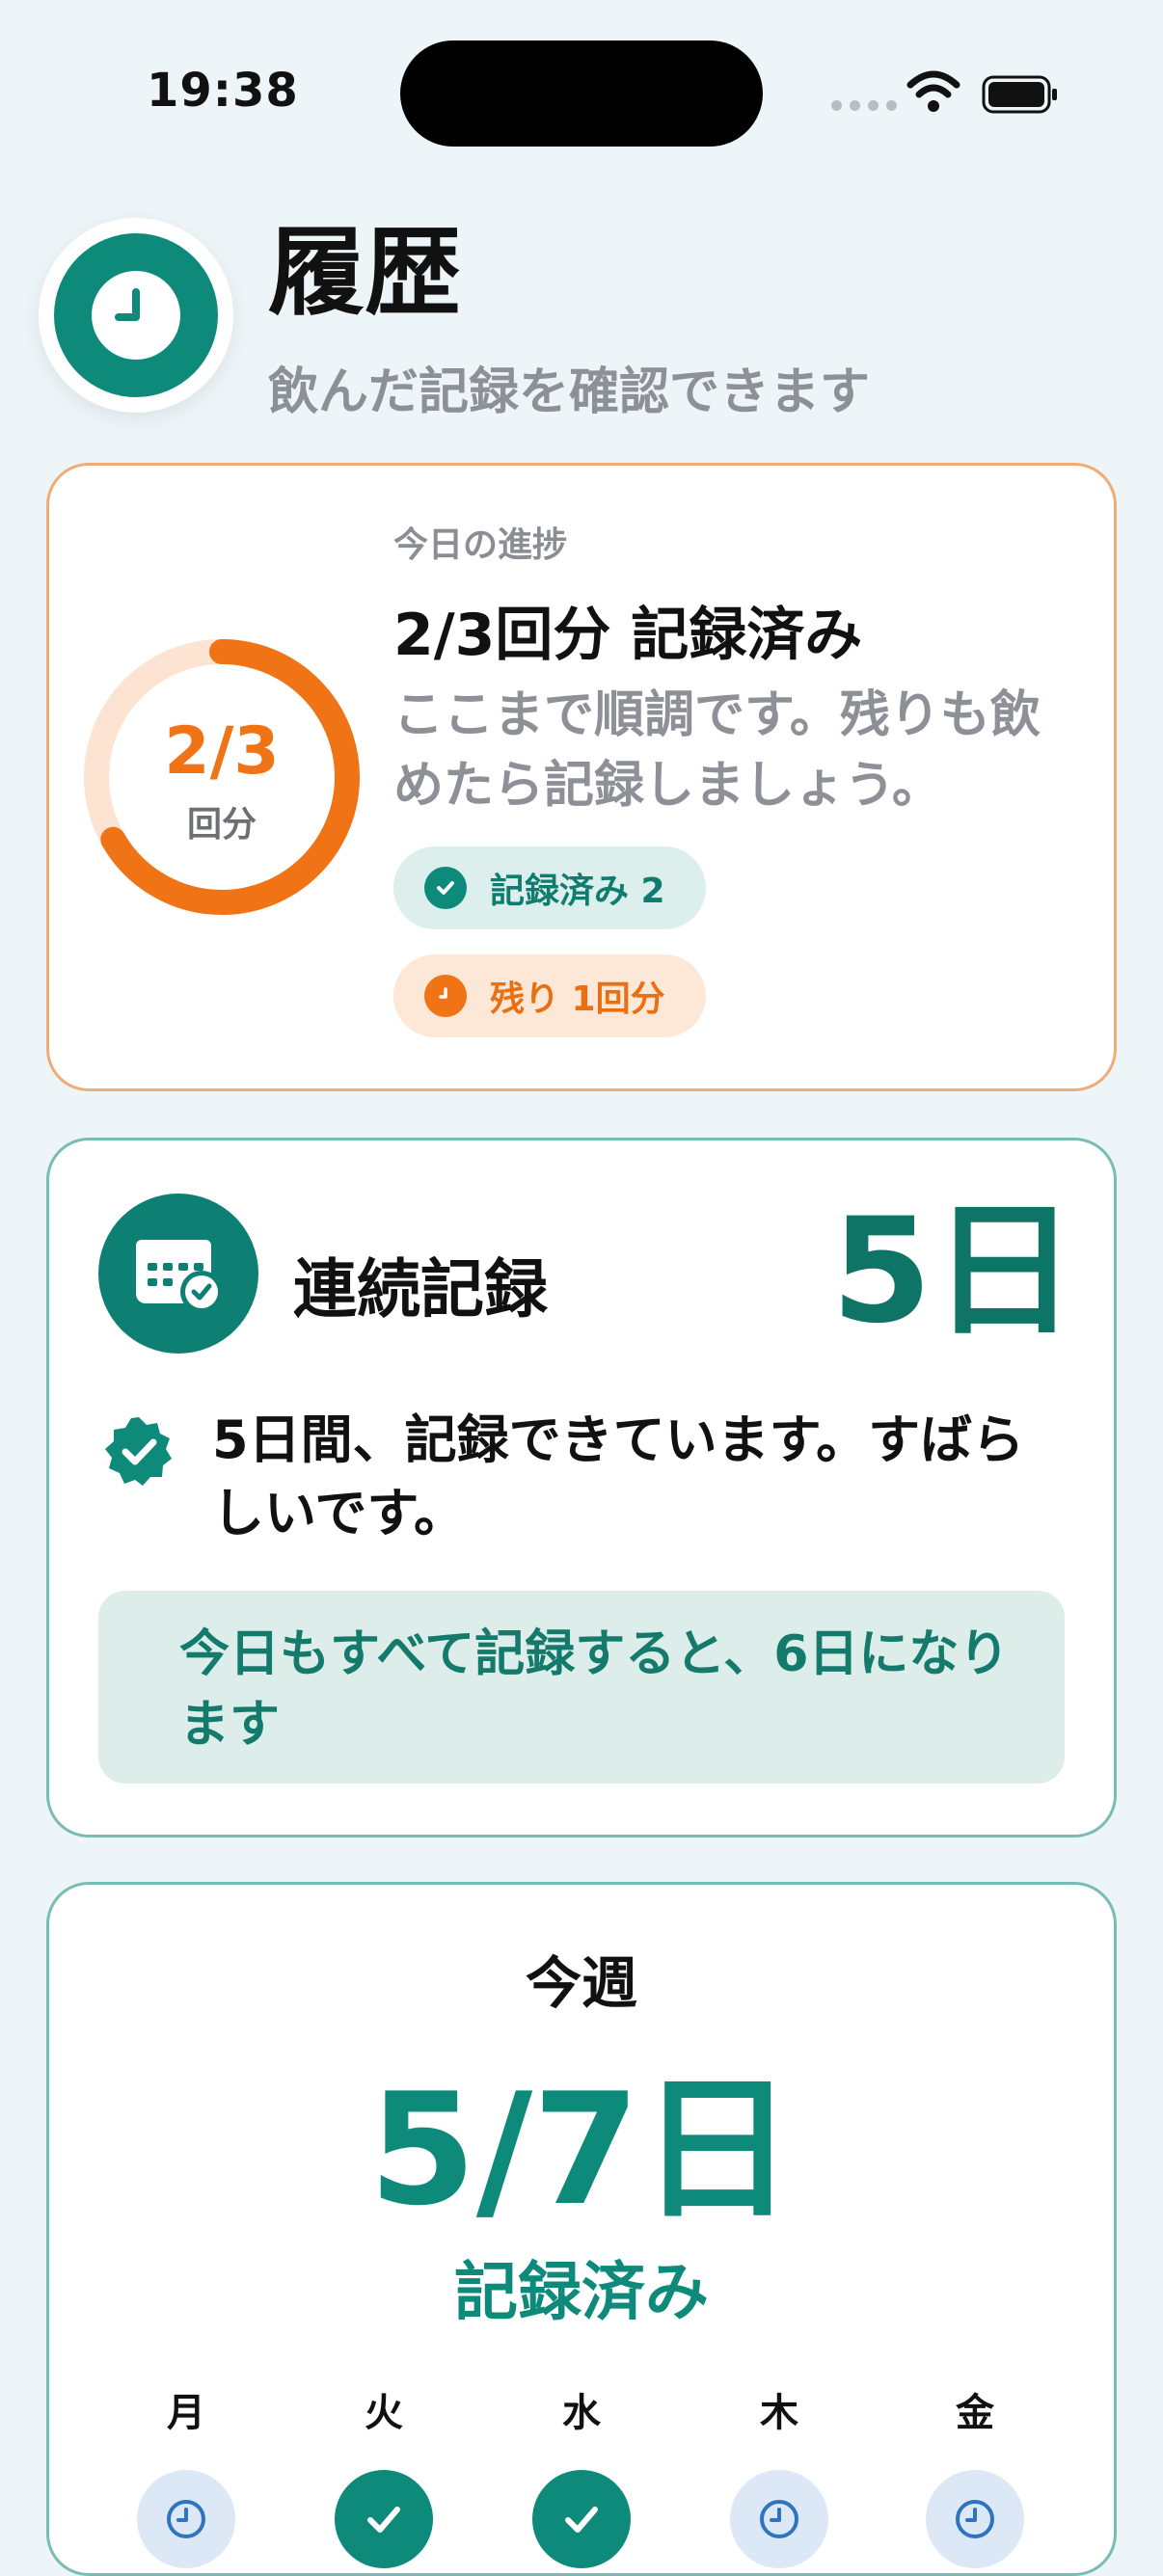  I want to click on progress-ring-unit: 回分, so click(221, 825).